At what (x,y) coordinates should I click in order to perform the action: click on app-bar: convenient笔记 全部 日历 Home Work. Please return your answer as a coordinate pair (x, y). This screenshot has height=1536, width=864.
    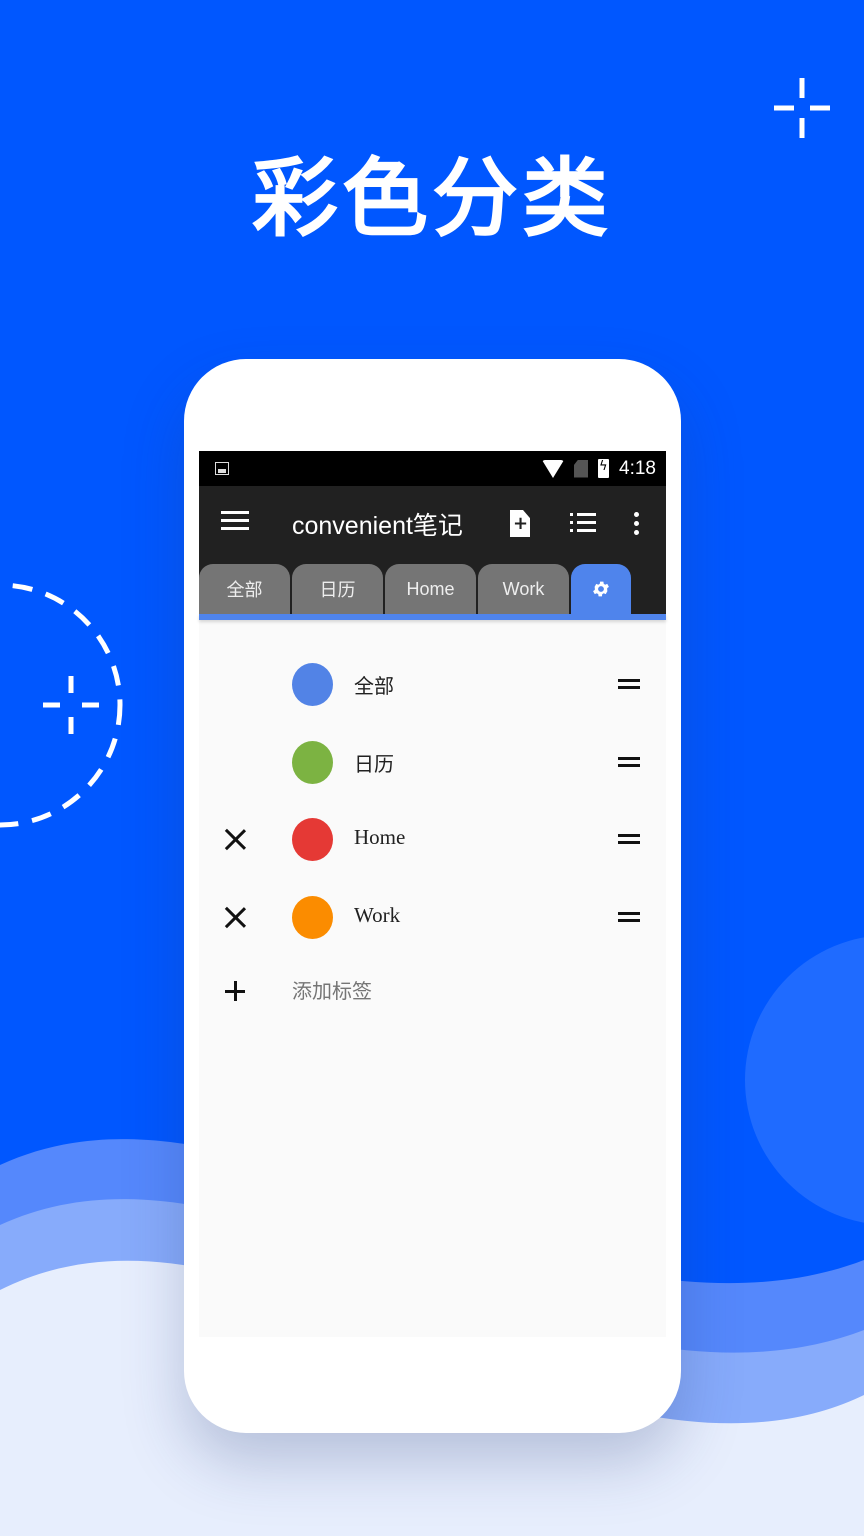
    Looking at the image, I should click on (432, 550).